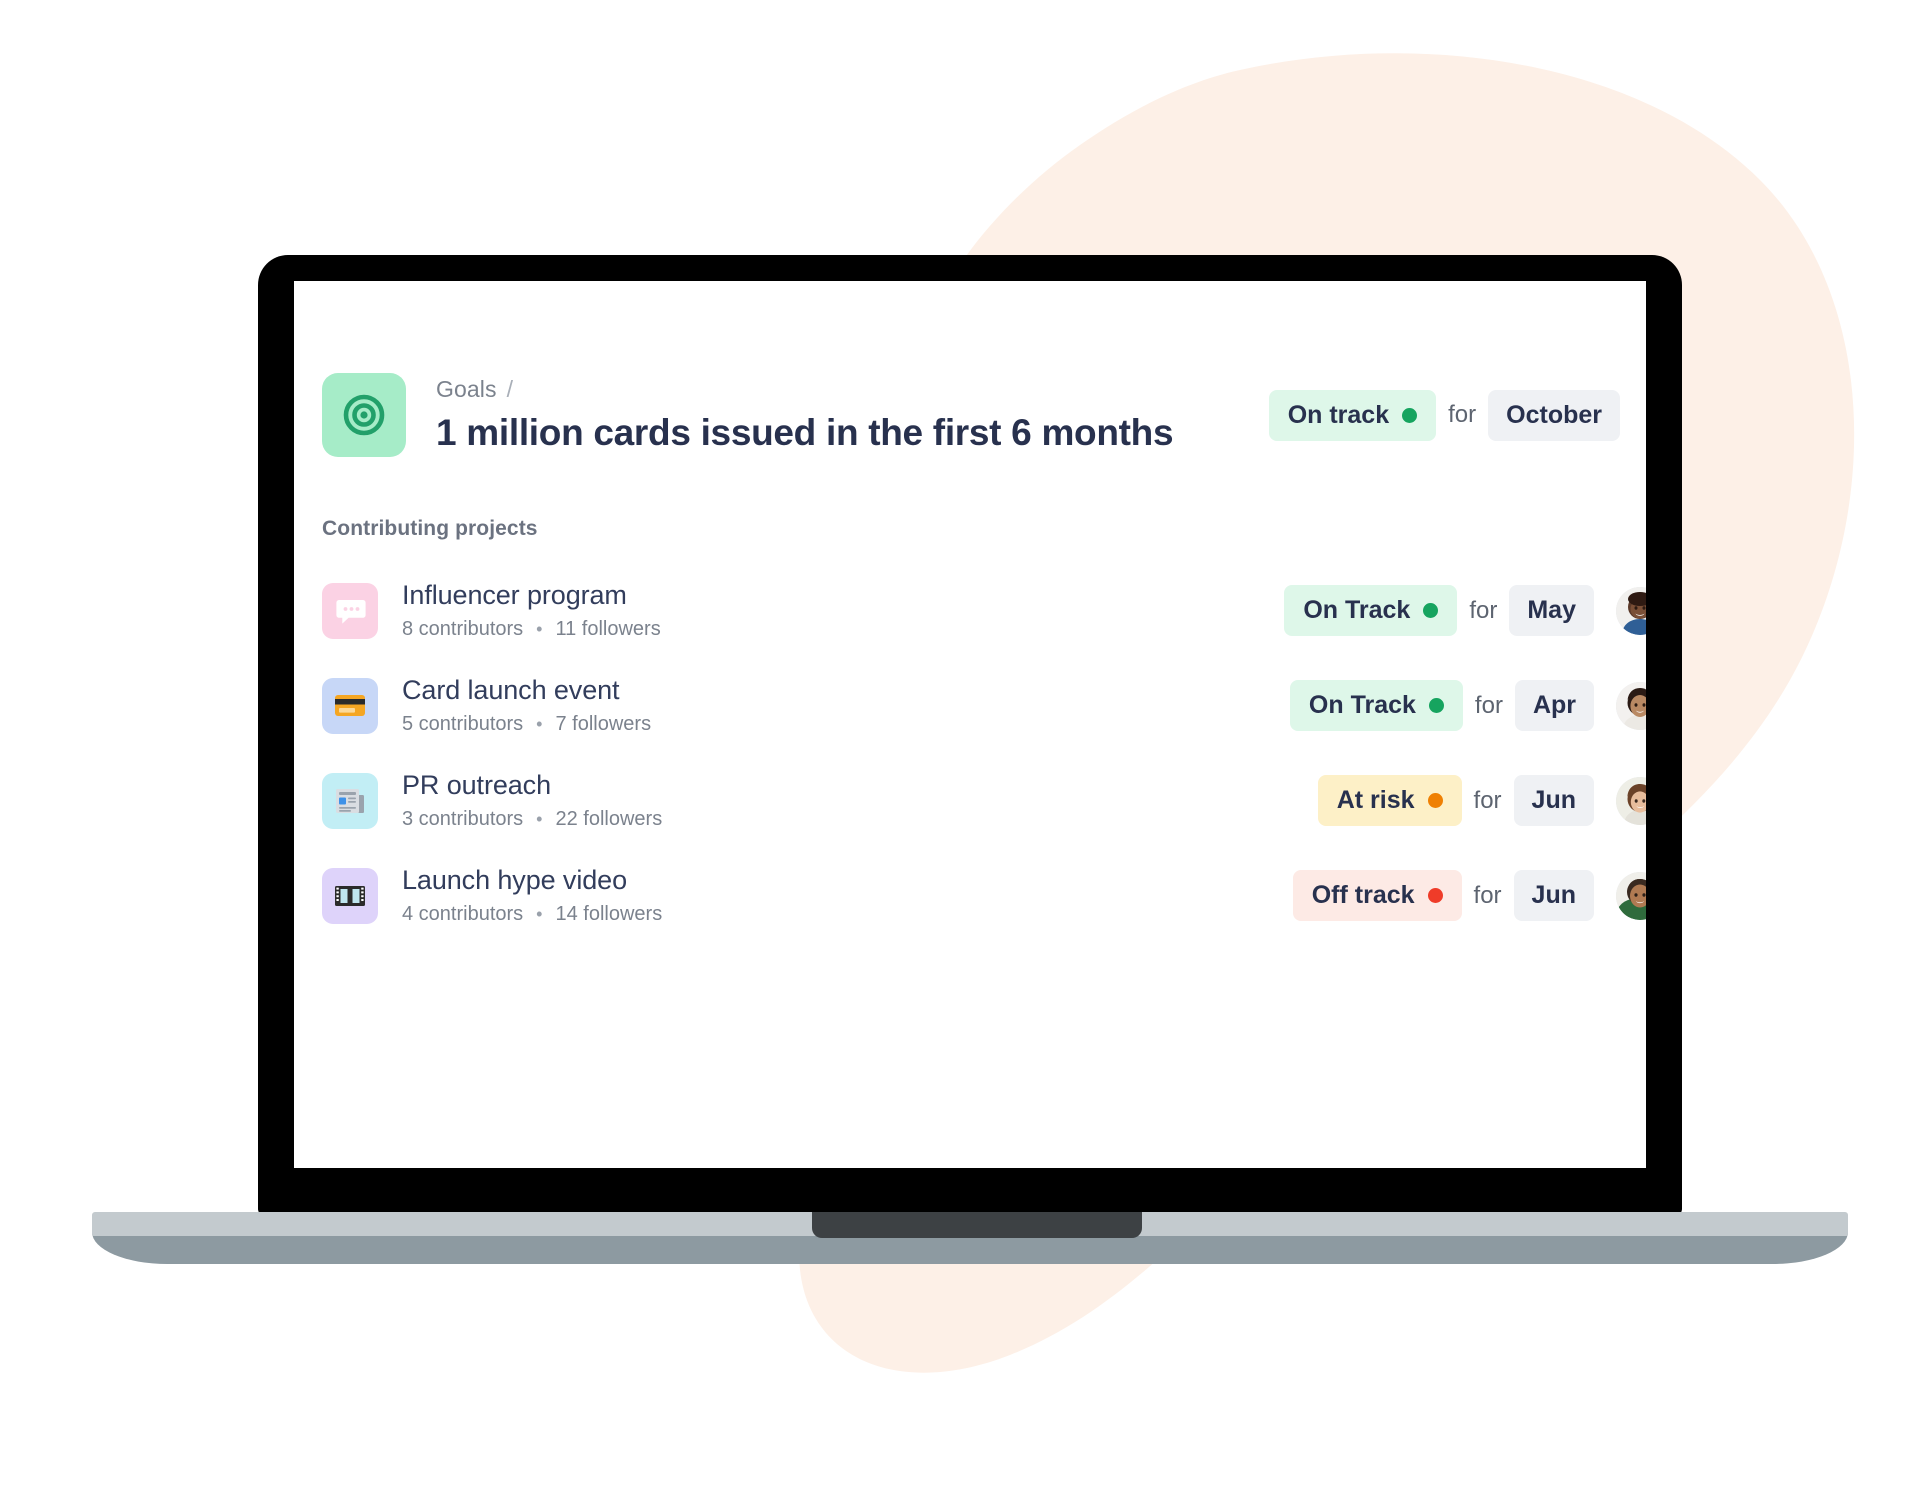 This screenshot has width=1920, height=1505. Describe the element at coordinates (609, 914) in the screenshot. I see `followers-count: 14 followers` at that location.